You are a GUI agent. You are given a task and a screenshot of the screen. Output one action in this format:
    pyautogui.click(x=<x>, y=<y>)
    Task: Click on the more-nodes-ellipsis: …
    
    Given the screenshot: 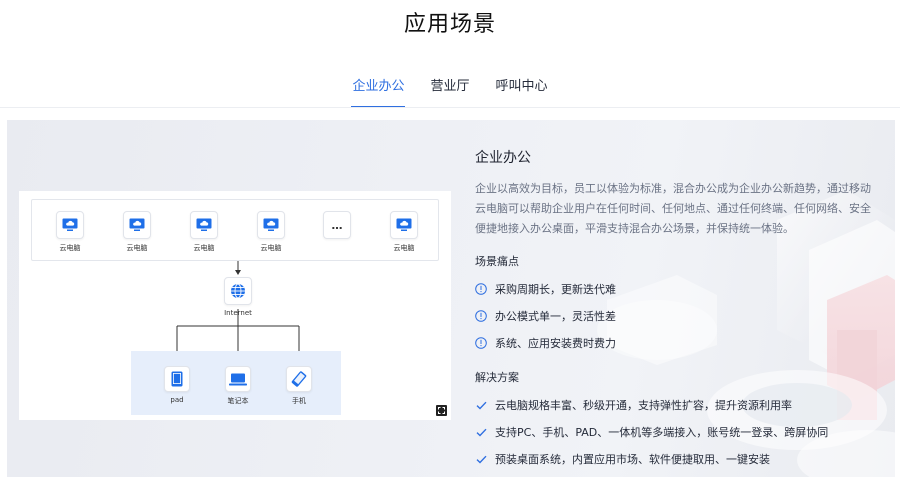 What is the action you would take?
    pyautogui.click(x=337, y=225)
    